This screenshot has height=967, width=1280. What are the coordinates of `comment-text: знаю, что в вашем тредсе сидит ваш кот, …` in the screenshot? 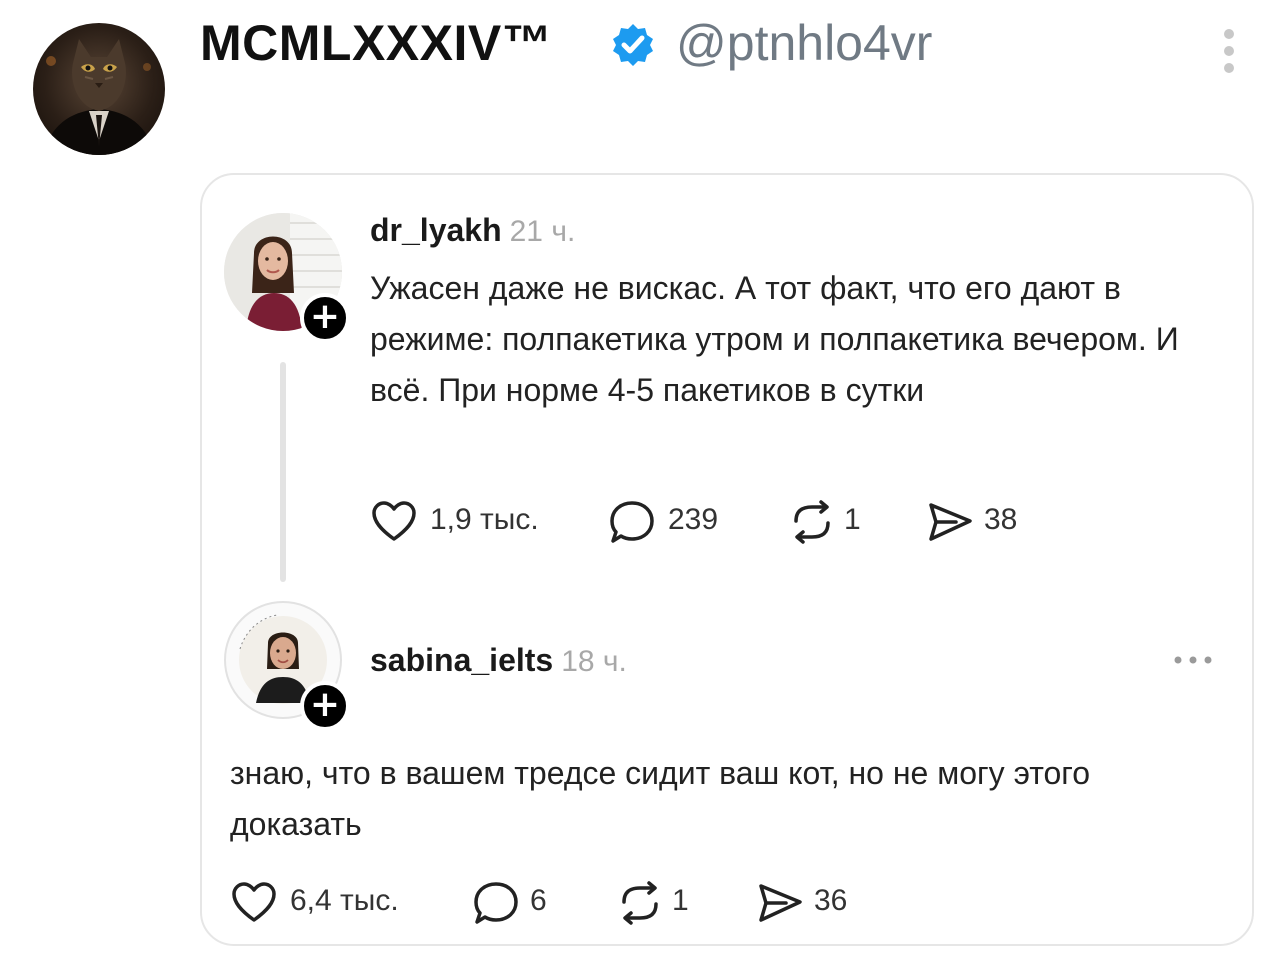 It's located at (660, 798).